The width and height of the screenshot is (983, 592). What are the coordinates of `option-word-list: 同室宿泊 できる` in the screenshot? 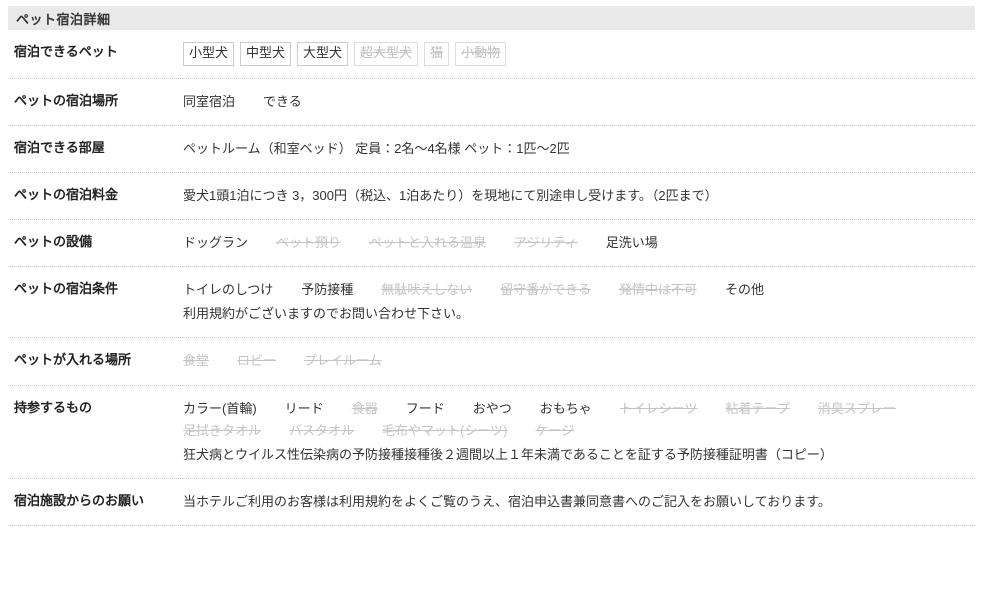 It's located at (575, 102).